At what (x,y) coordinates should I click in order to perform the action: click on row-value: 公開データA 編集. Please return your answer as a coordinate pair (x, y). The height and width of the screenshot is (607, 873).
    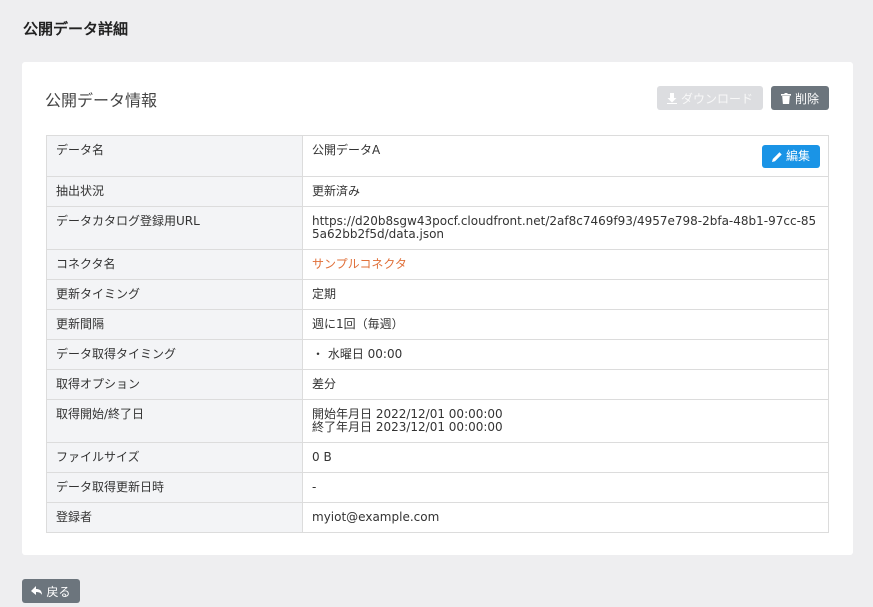
    Looking at the image, I should click on (565, 156).